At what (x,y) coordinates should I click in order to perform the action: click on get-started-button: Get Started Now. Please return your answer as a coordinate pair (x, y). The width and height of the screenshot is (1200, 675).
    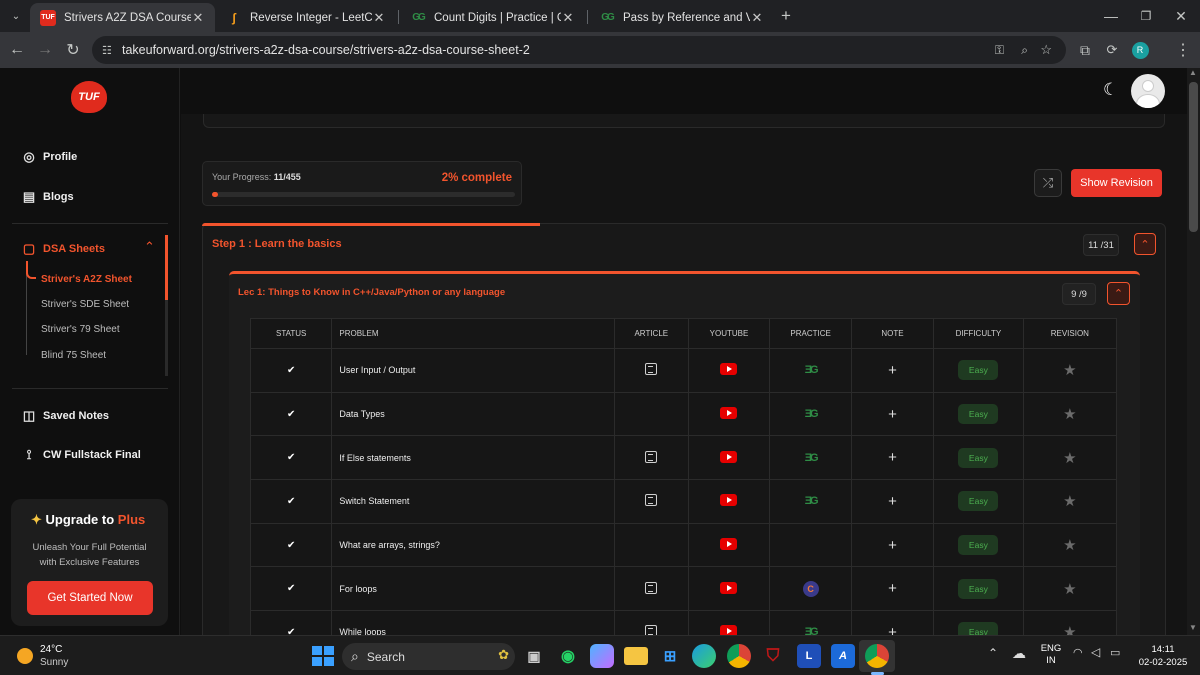
    Looking at the image, I should click on (90, 598).